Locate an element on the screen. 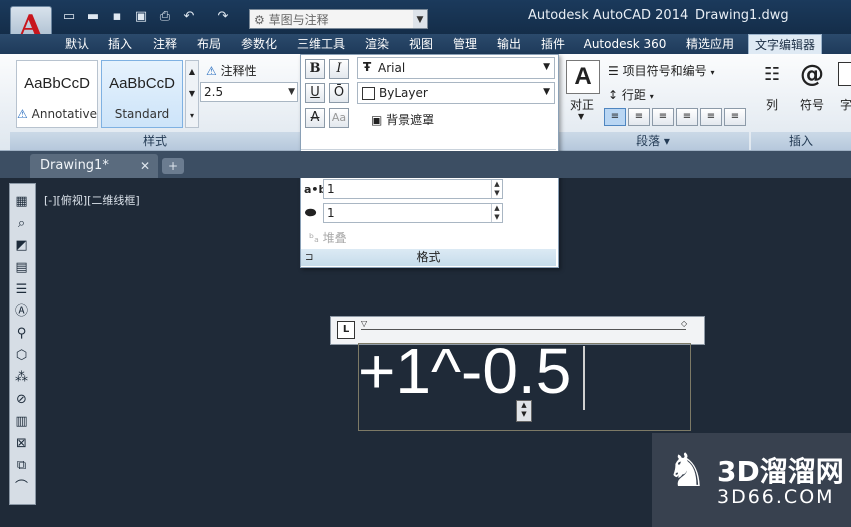 The width and height of the screenshot is (851, 527). annotative-toggle: ⚠ 注释性 is located at coordinates (231, 70).